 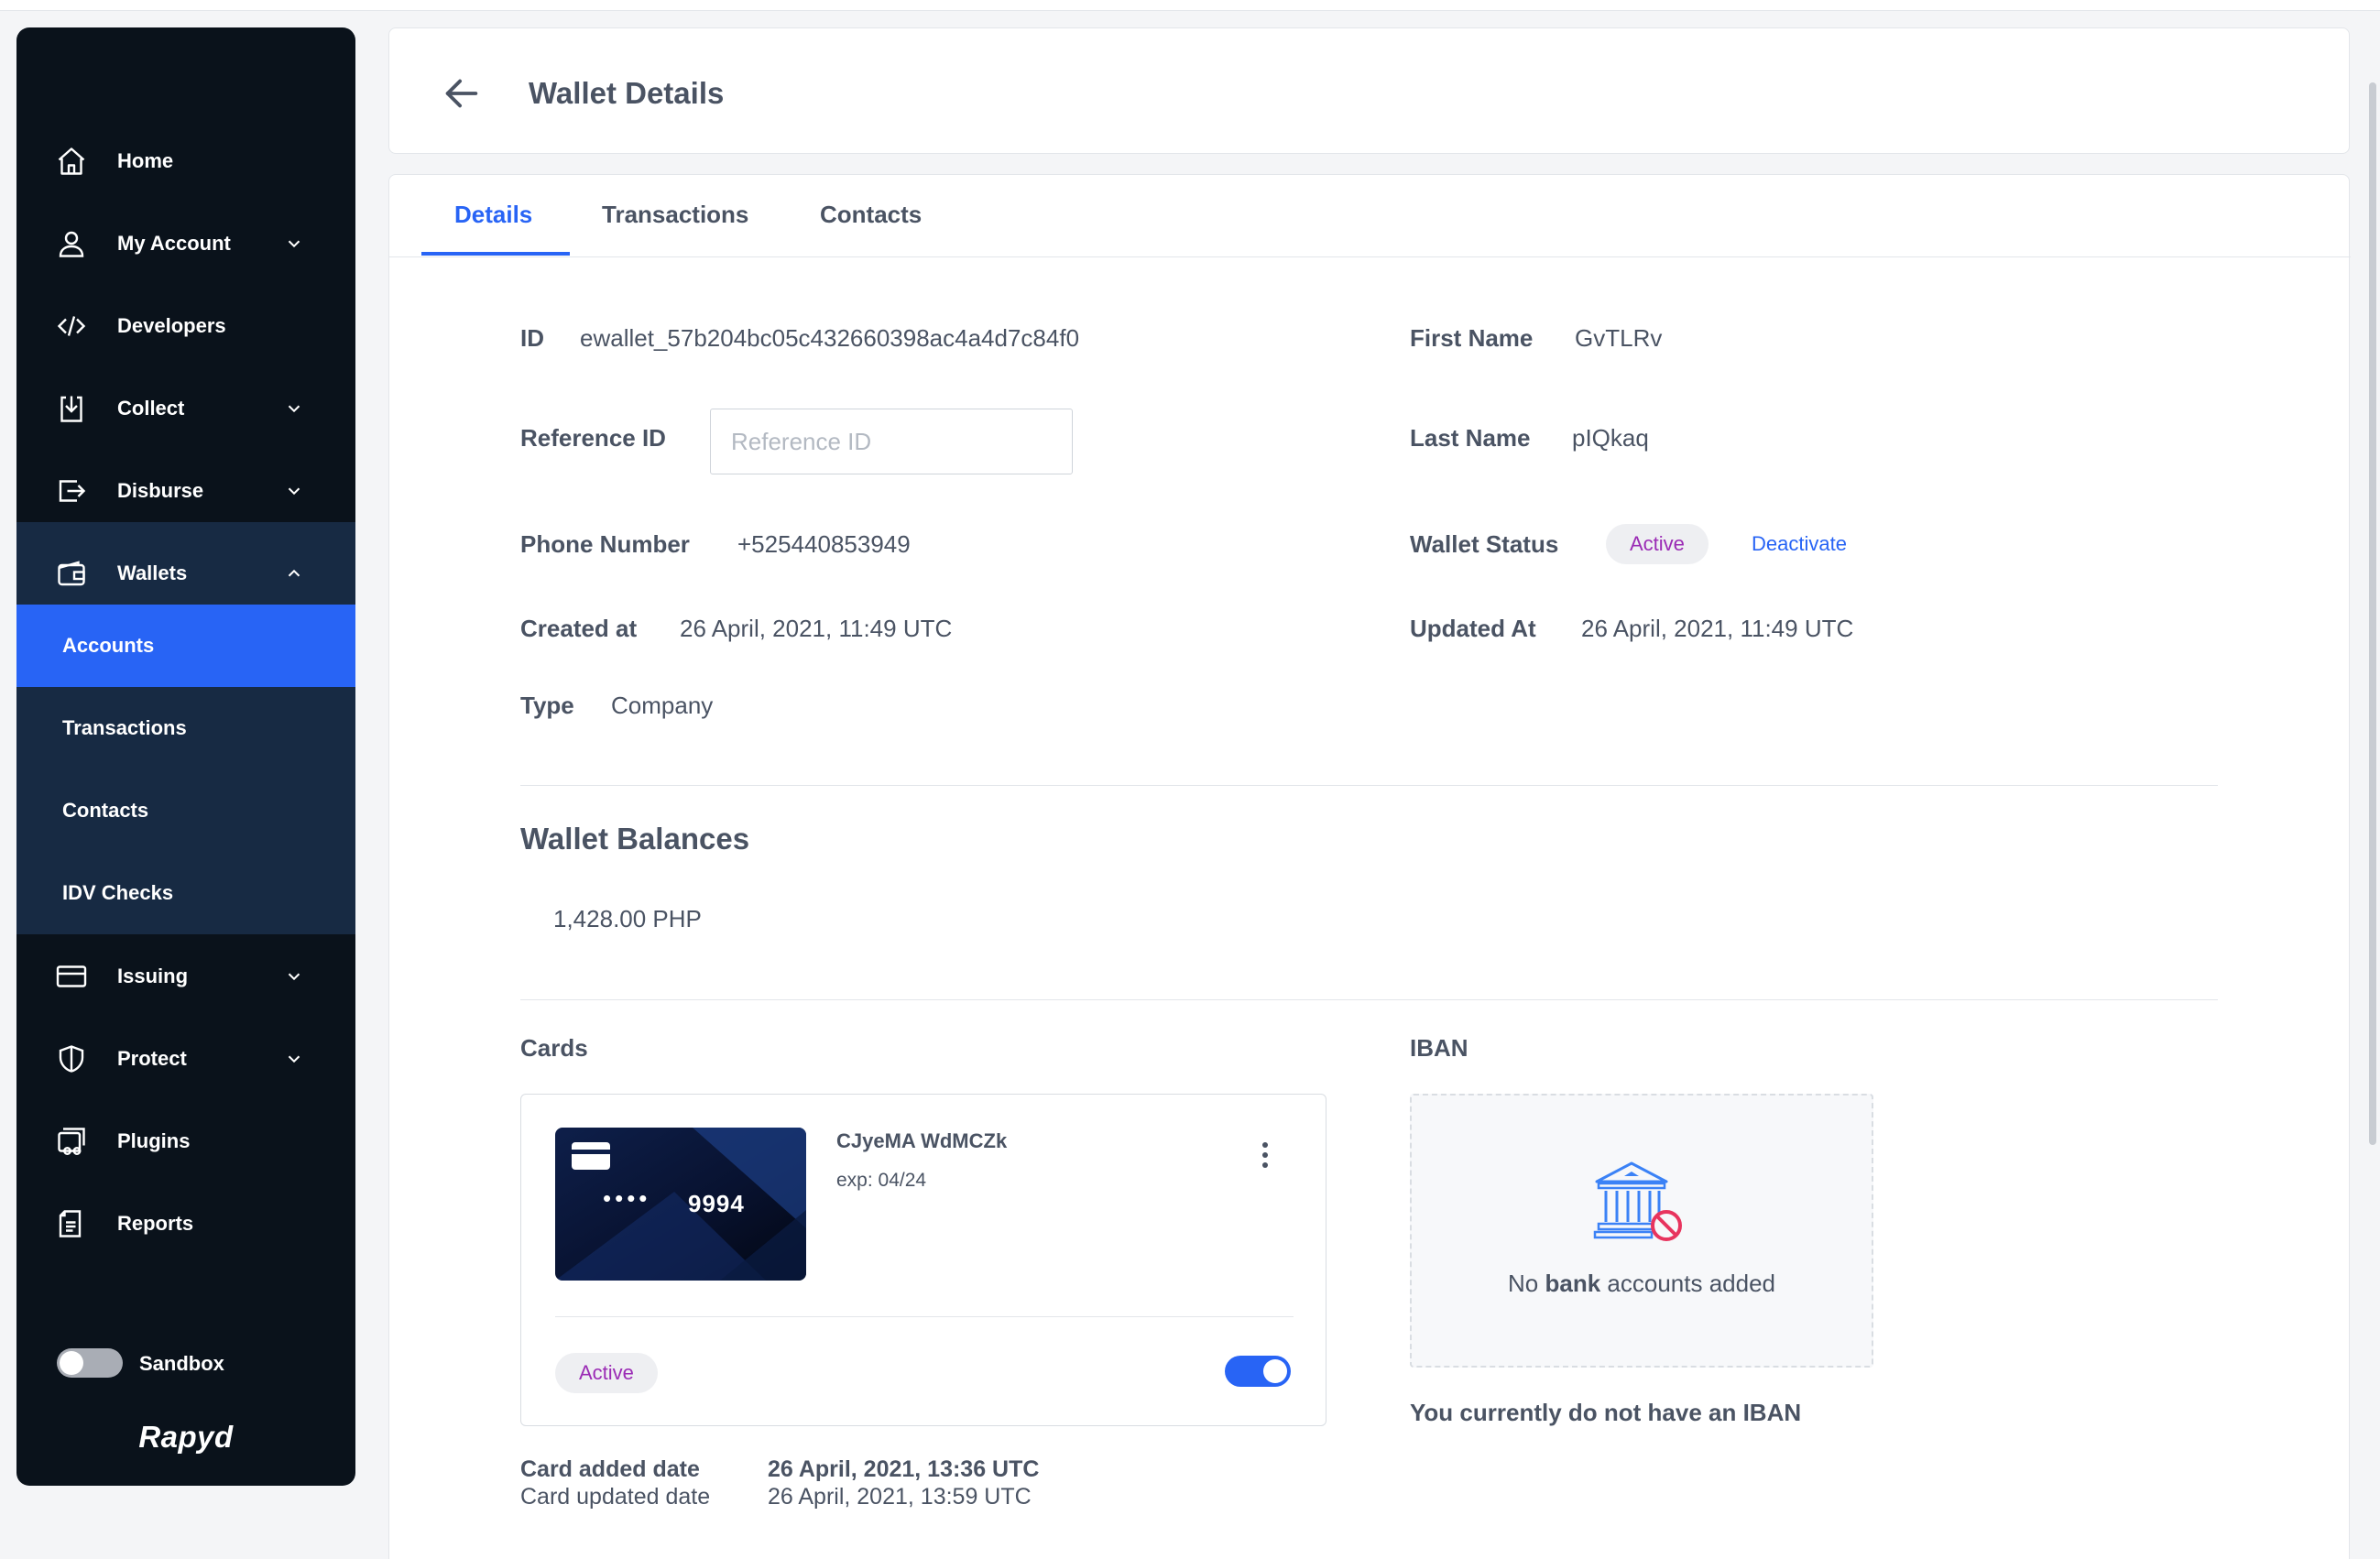 I want to click on sidebar-subitem-idv-checks: IDV Checks, so click(x=185, y=893).